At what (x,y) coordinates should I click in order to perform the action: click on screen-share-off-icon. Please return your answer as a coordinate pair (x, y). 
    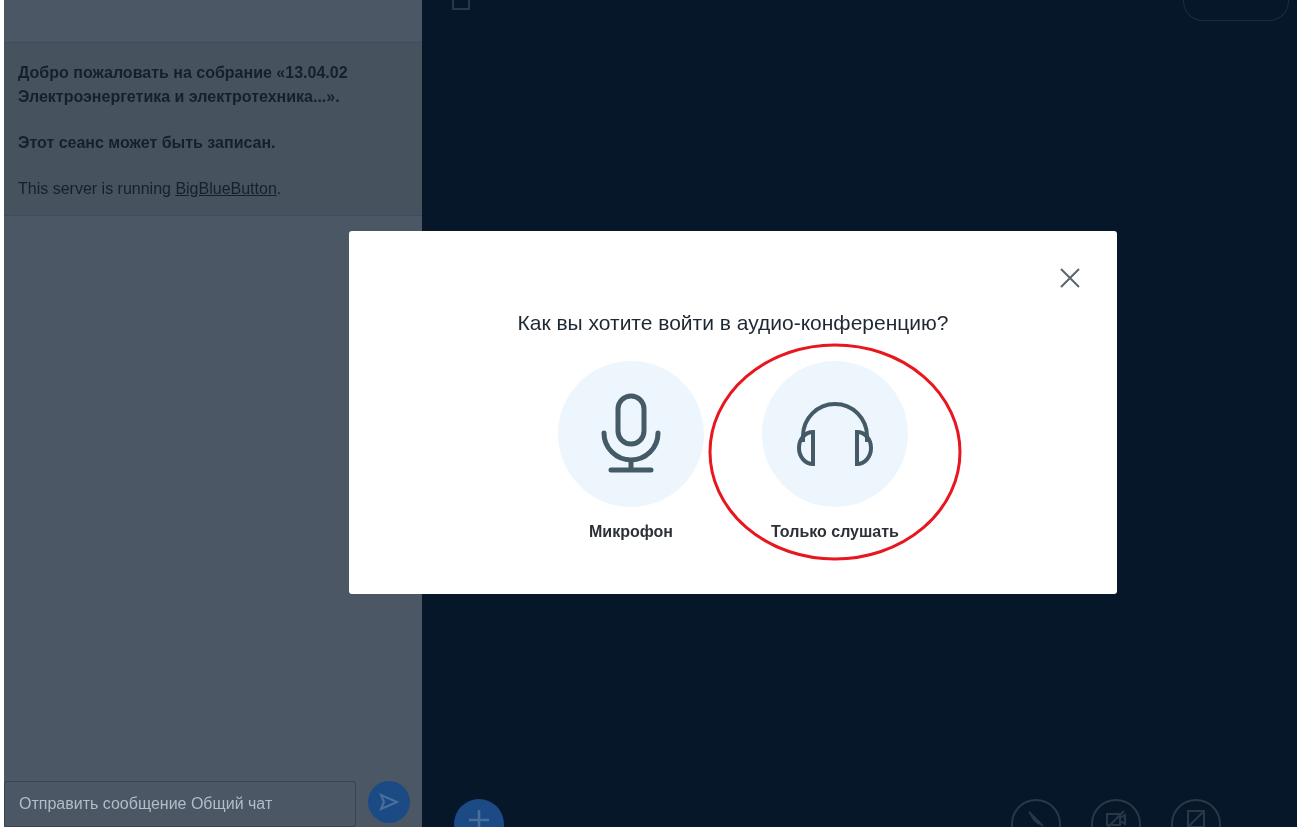
    Looking at the image, I should click on (1196, 818).